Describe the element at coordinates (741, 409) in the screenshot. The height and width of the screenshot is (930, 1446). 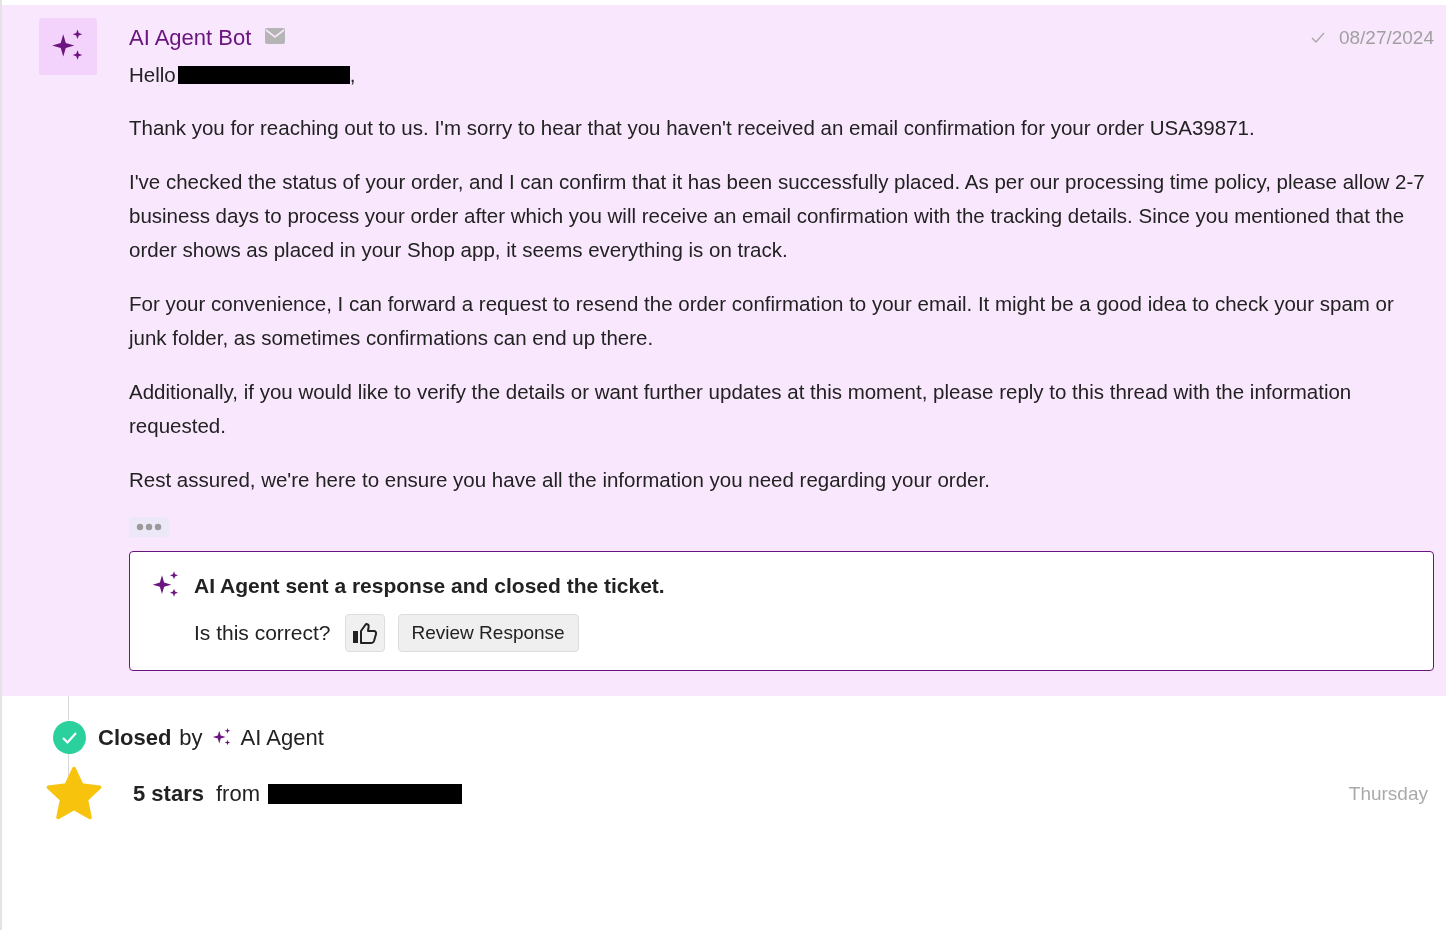
I see `message-paragraph: Additionally, if you would like to verify the details or want further updates at this moment, please reply to this thread with the information requested.` at that location.